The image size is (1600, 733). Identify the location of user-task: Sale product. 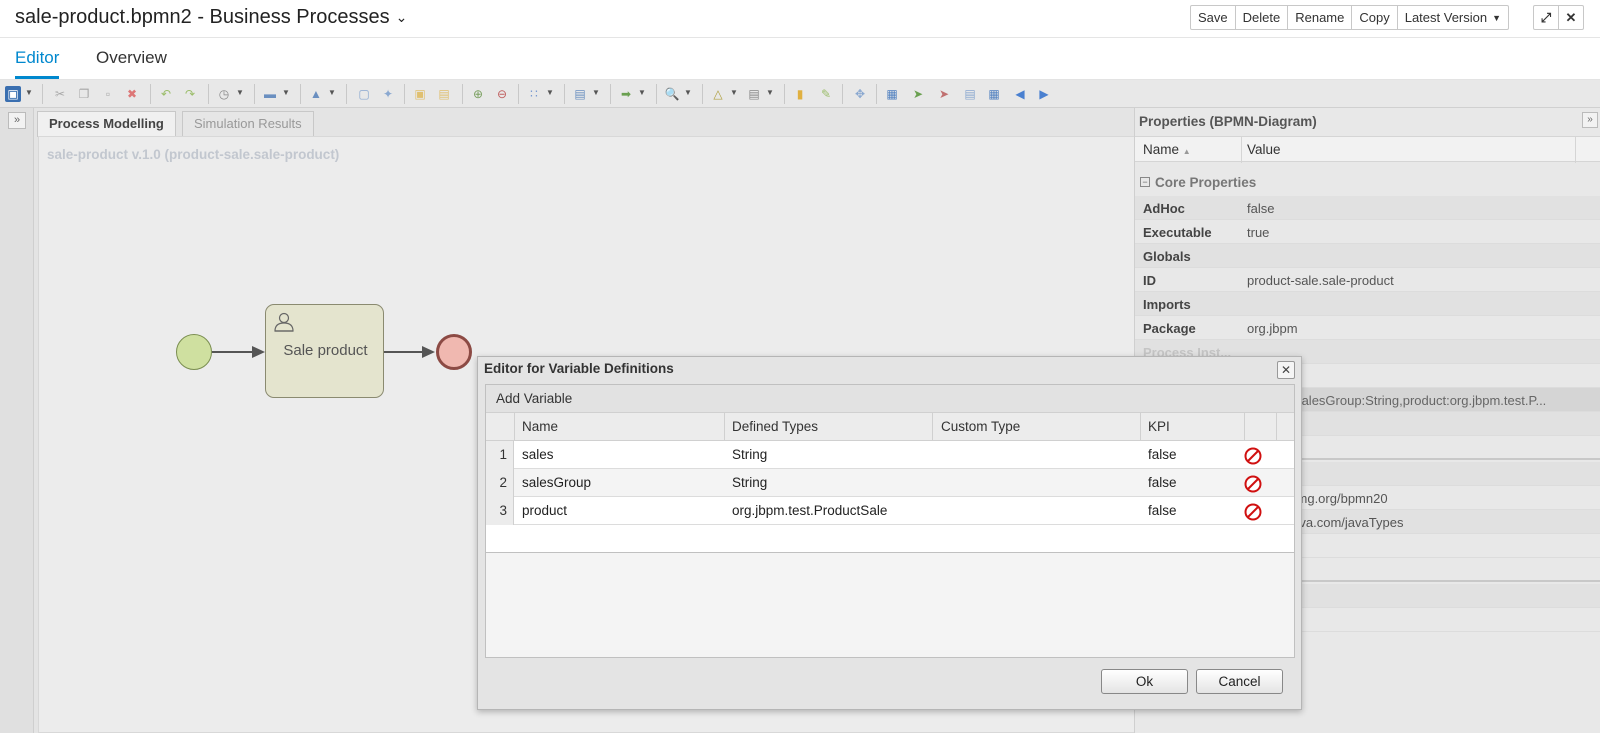
(324, 351).